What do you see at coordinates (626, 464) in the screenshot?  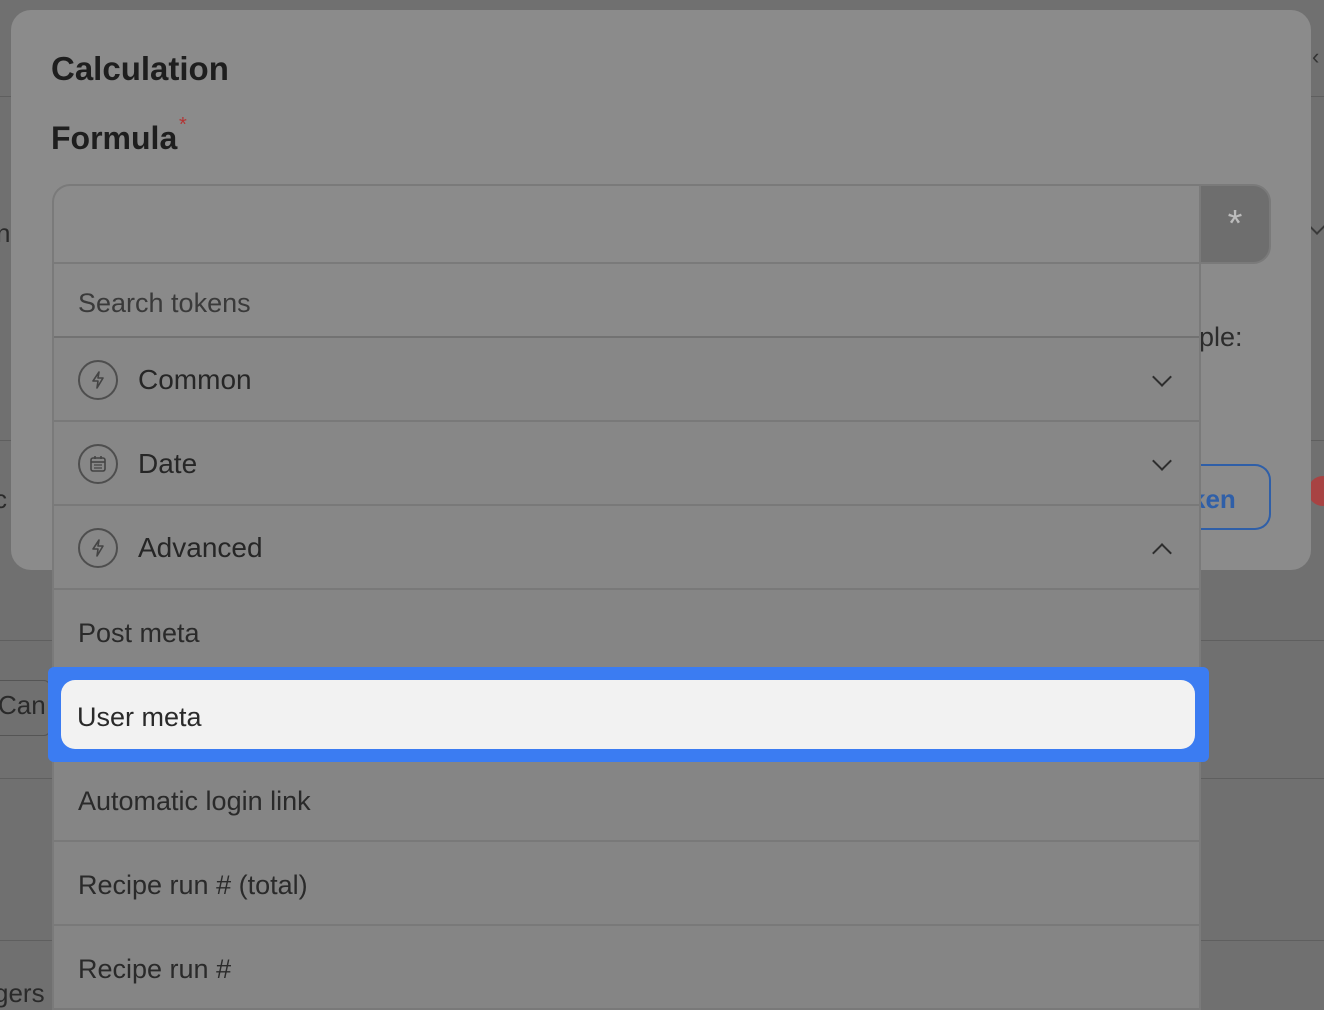 I see `category-date: Date` at bounding box center [626, 464].